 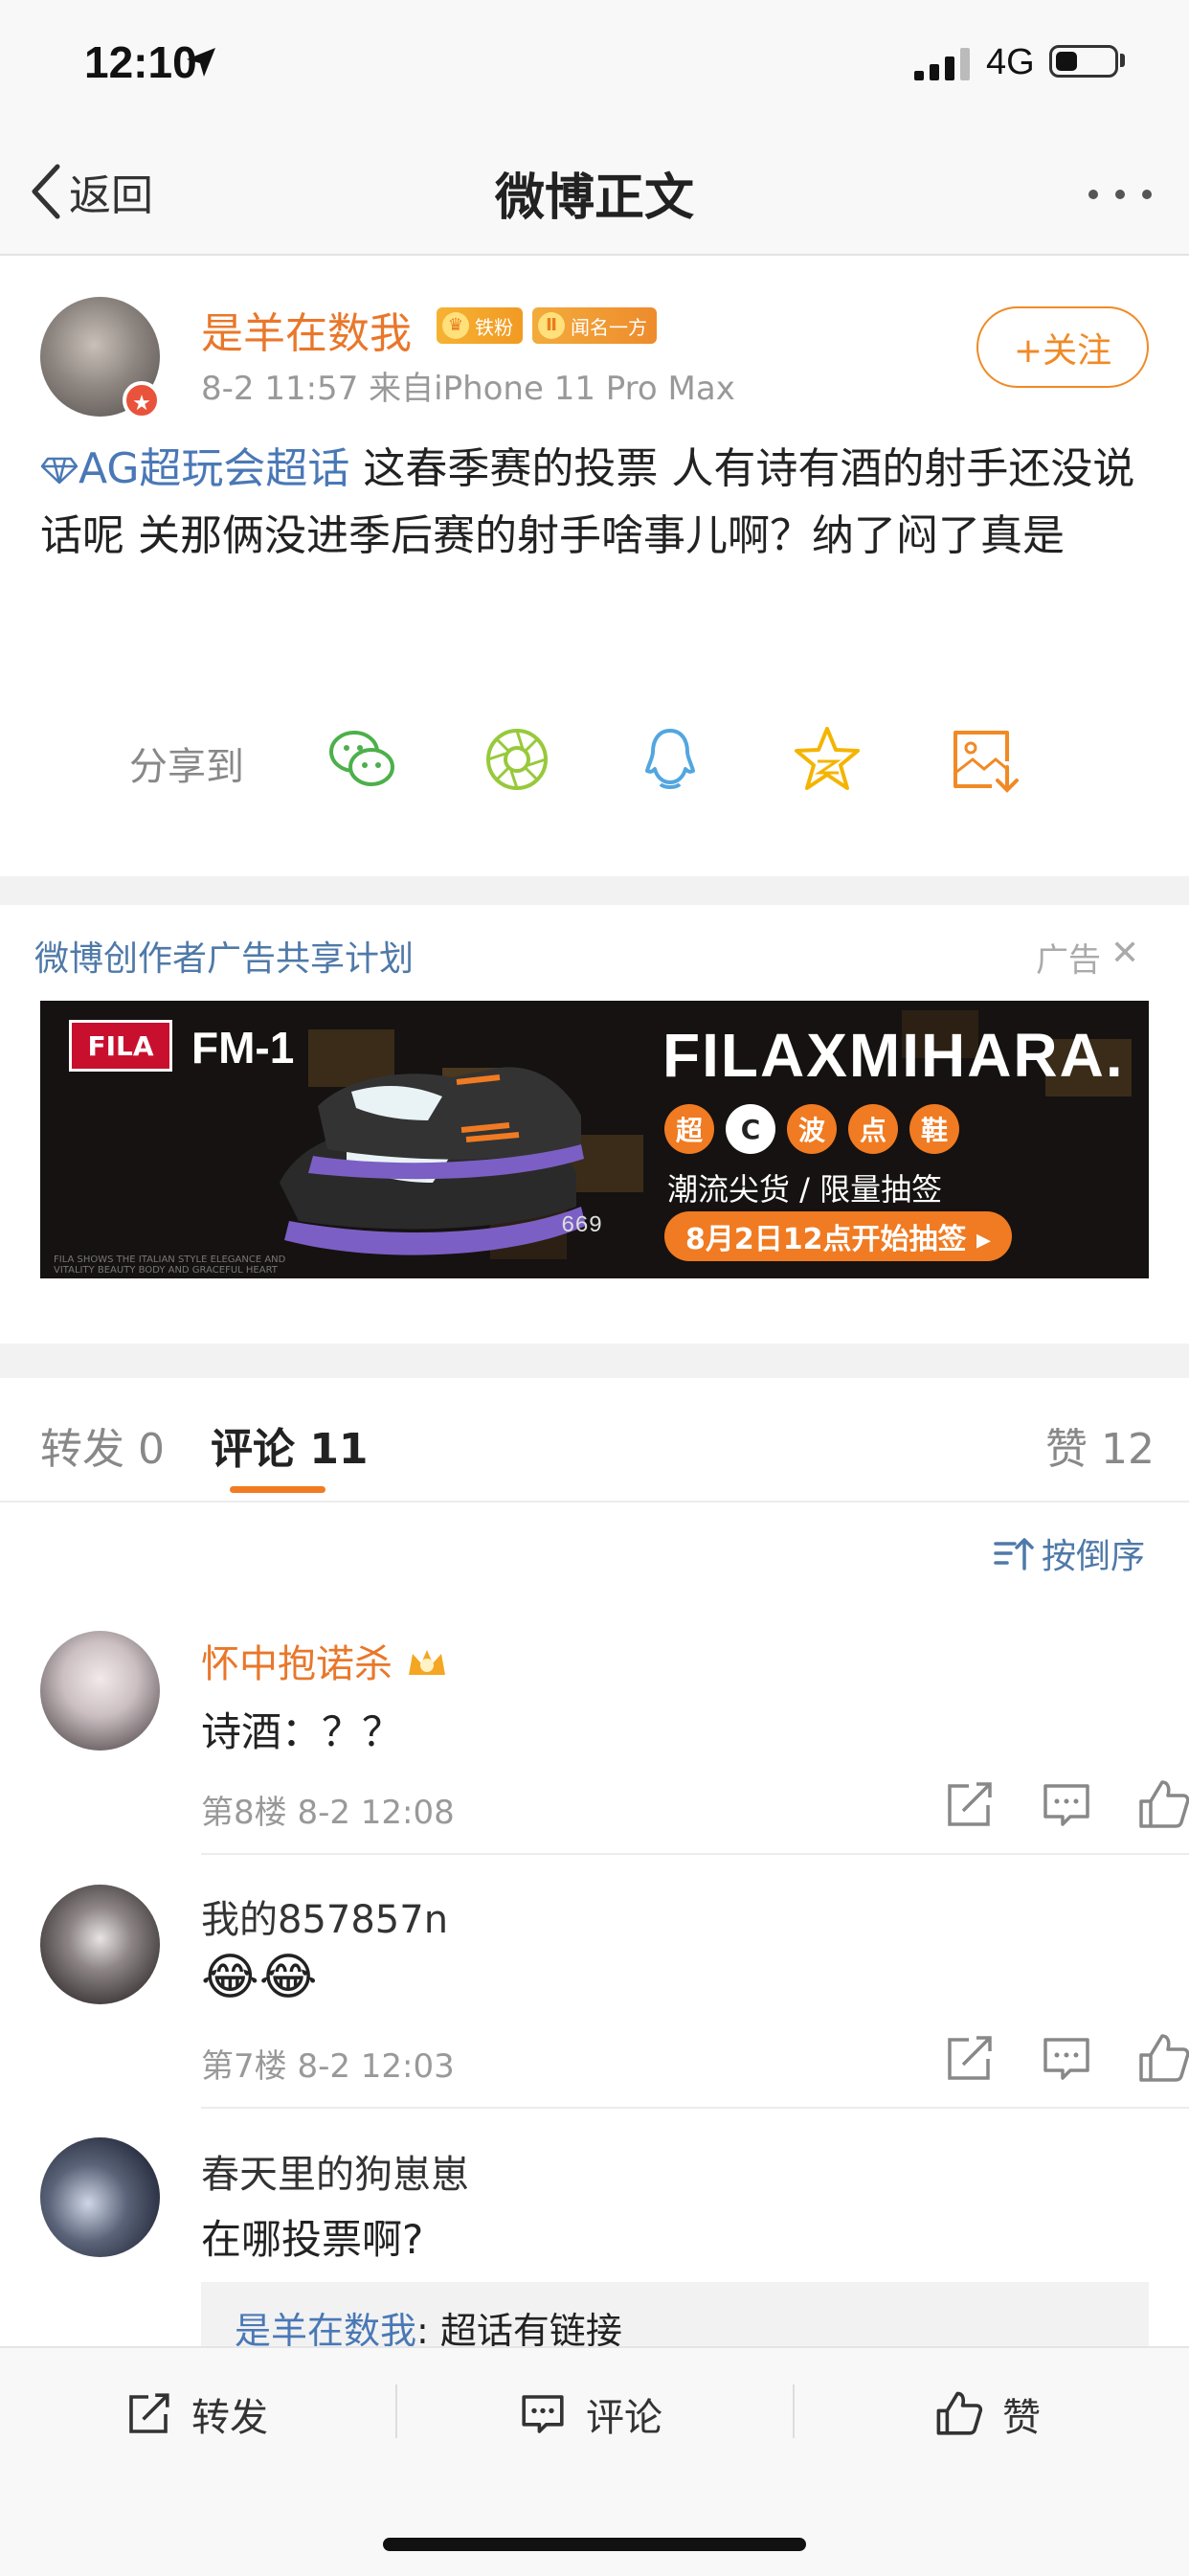 I want to click on sort-order-button: 按倒序, so click(x=1068, y=1553).